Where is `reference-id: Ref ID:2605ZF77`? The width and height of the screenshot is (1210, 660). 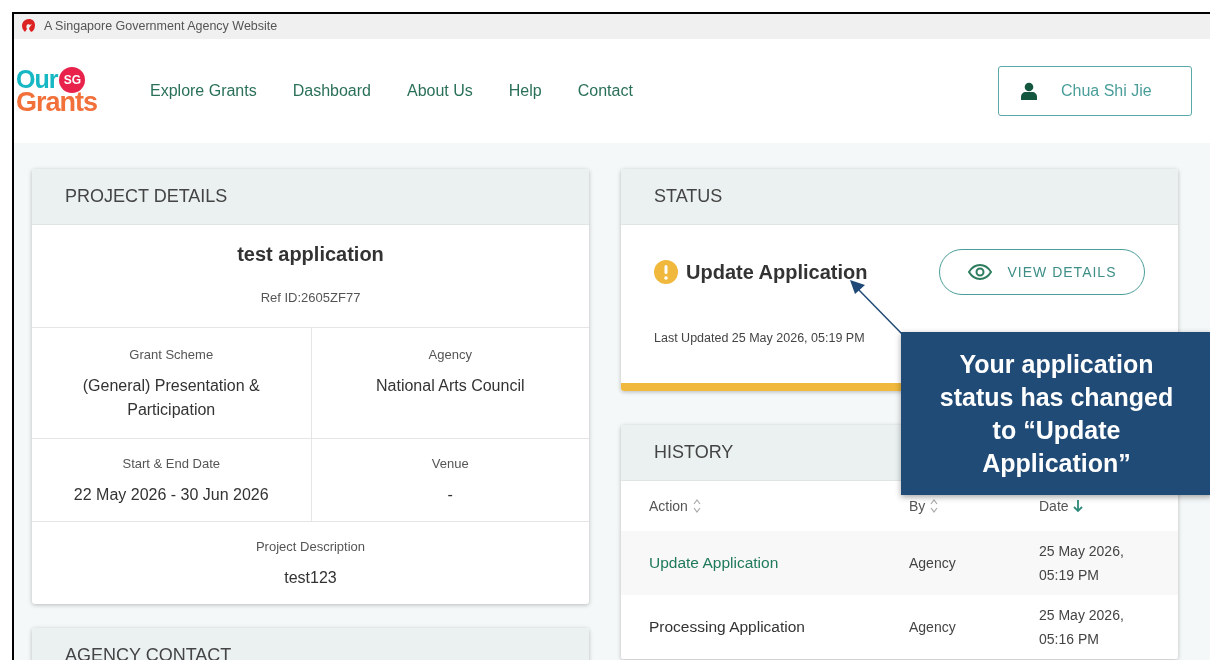 reference-id: Ref ID:2605ZF77 is located at coordinates (310, 297).